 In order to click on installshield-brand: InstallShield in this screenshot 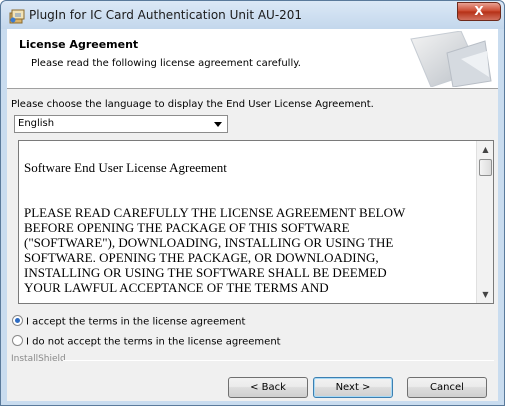, I will do `click(38, 359)`.